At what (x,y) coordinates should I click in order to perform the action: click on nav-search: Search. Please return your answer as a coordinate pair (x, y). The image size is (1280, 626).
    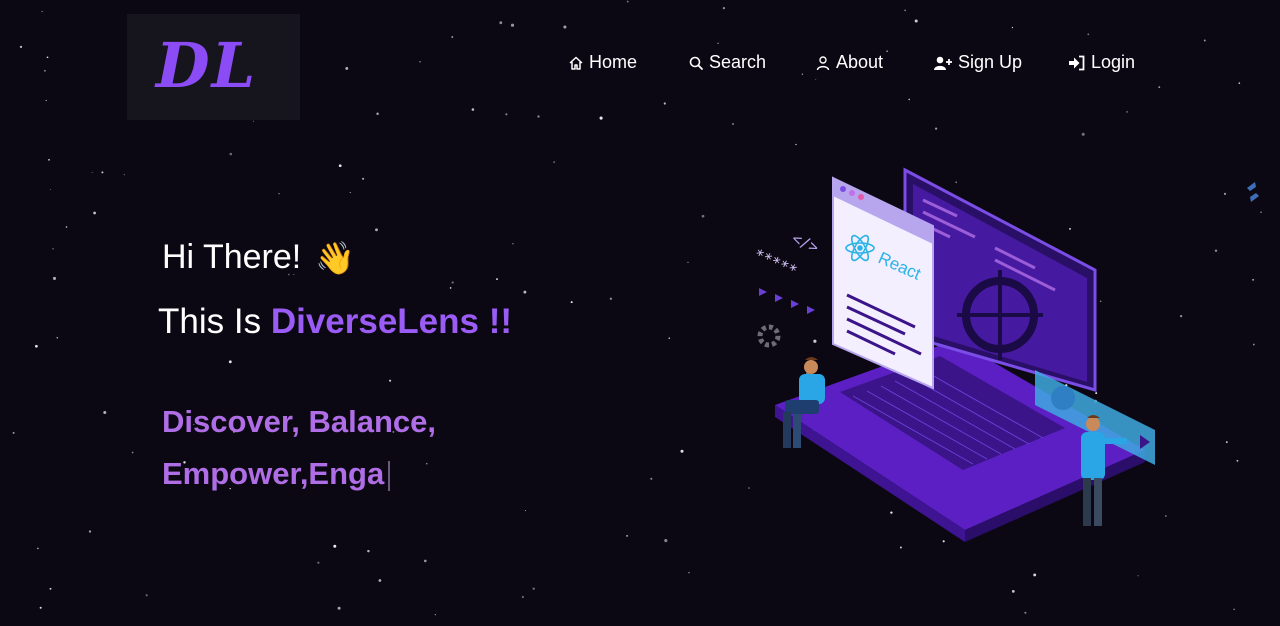
    Looking at the image, I should click on (727, 62).